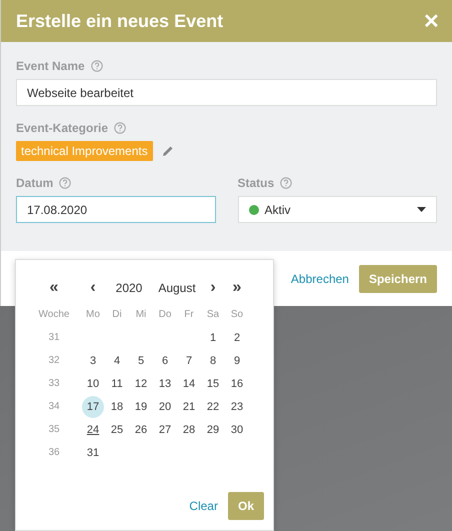 The width and height of the screenshot is (452, 531). I want to click on week-number: 35, so click(54, 429).